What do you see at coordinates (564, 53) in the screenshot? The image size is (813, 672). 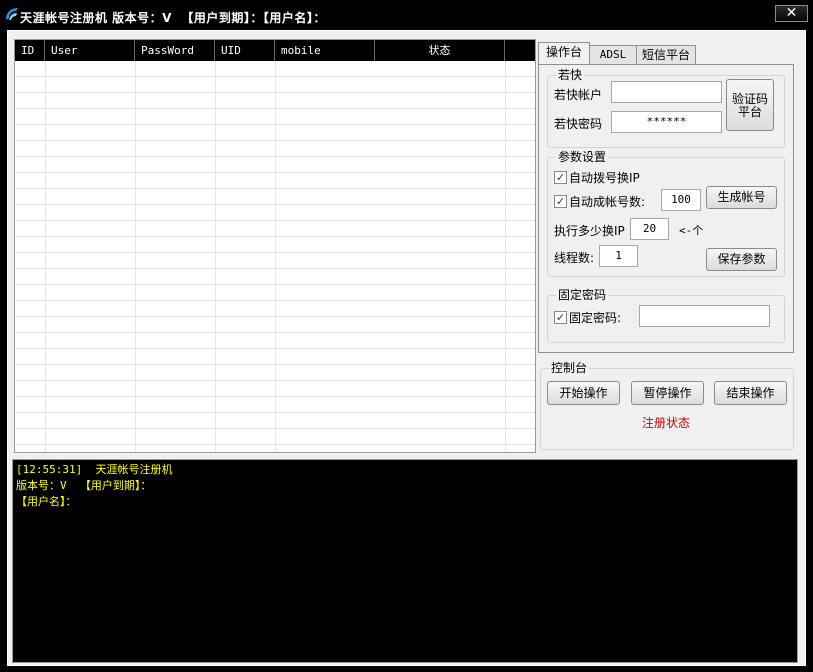 I see `tab-operations: 操作台` at bounding box center [564, 53].